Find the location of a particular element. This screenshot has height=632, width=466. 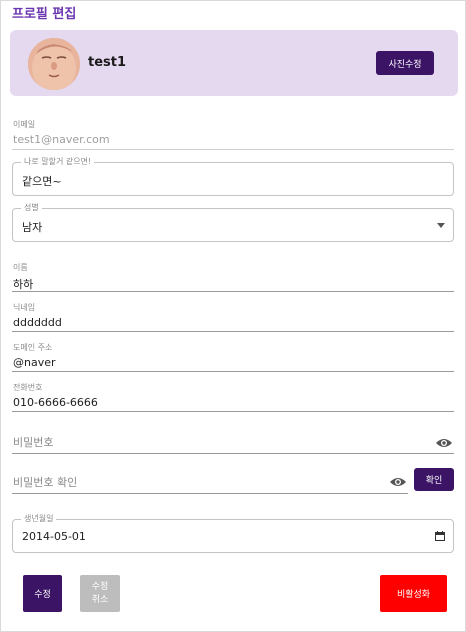

cancel-edit-line1: 수정 is located at coordinates (100, 586).